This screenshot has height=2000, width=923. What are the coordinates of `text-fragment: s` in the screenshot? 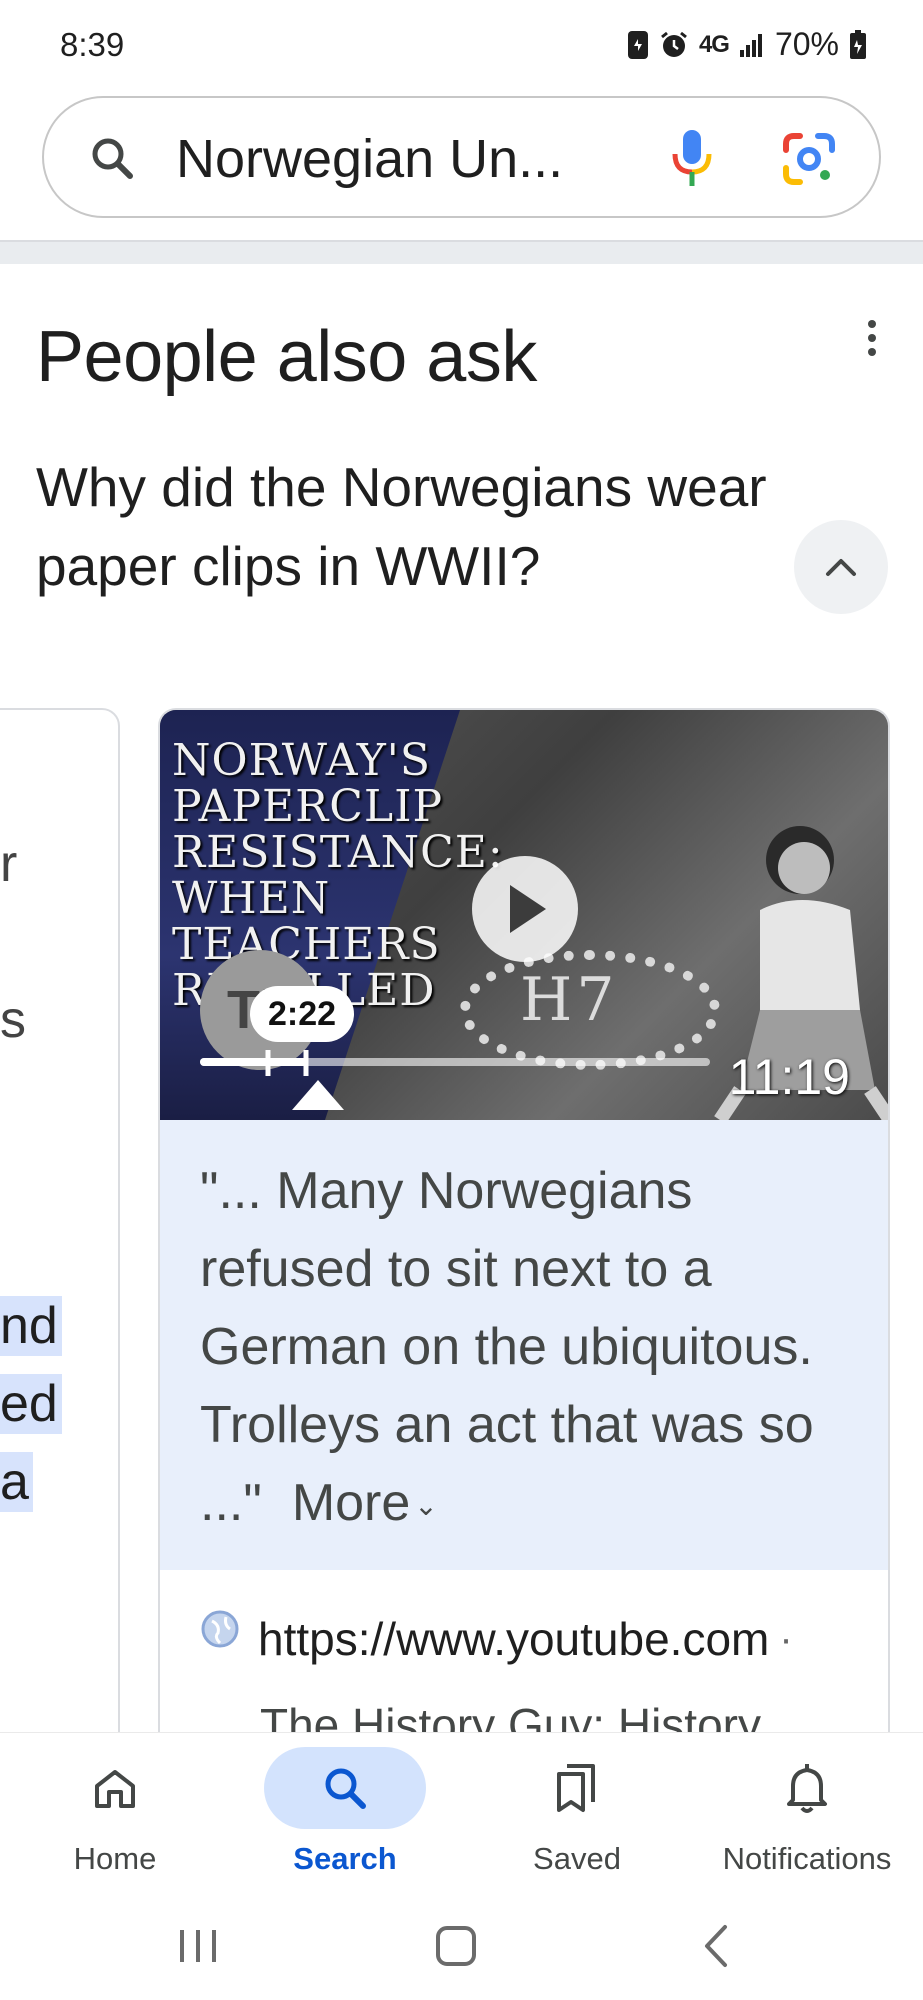 It's located at (13, 1020).